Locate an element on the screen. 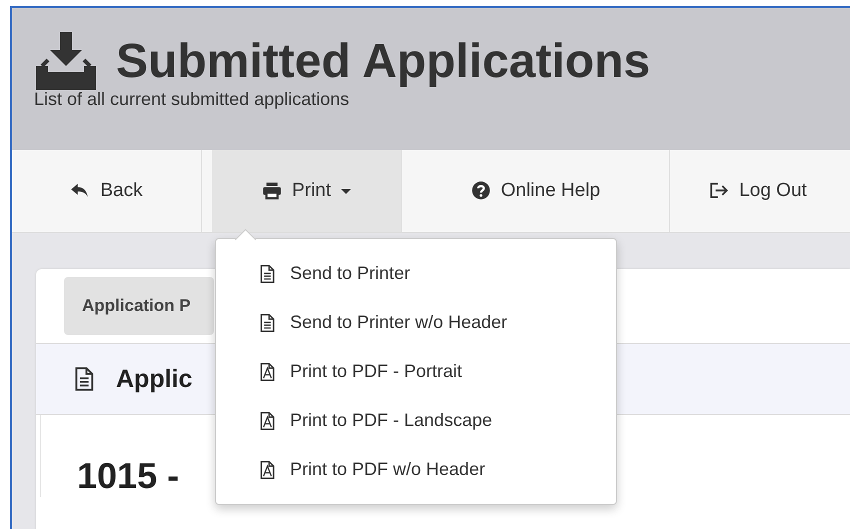 The width and height of the screenshot is (850, 529). nav-button: Log Out is located at coordinates (758, 191).